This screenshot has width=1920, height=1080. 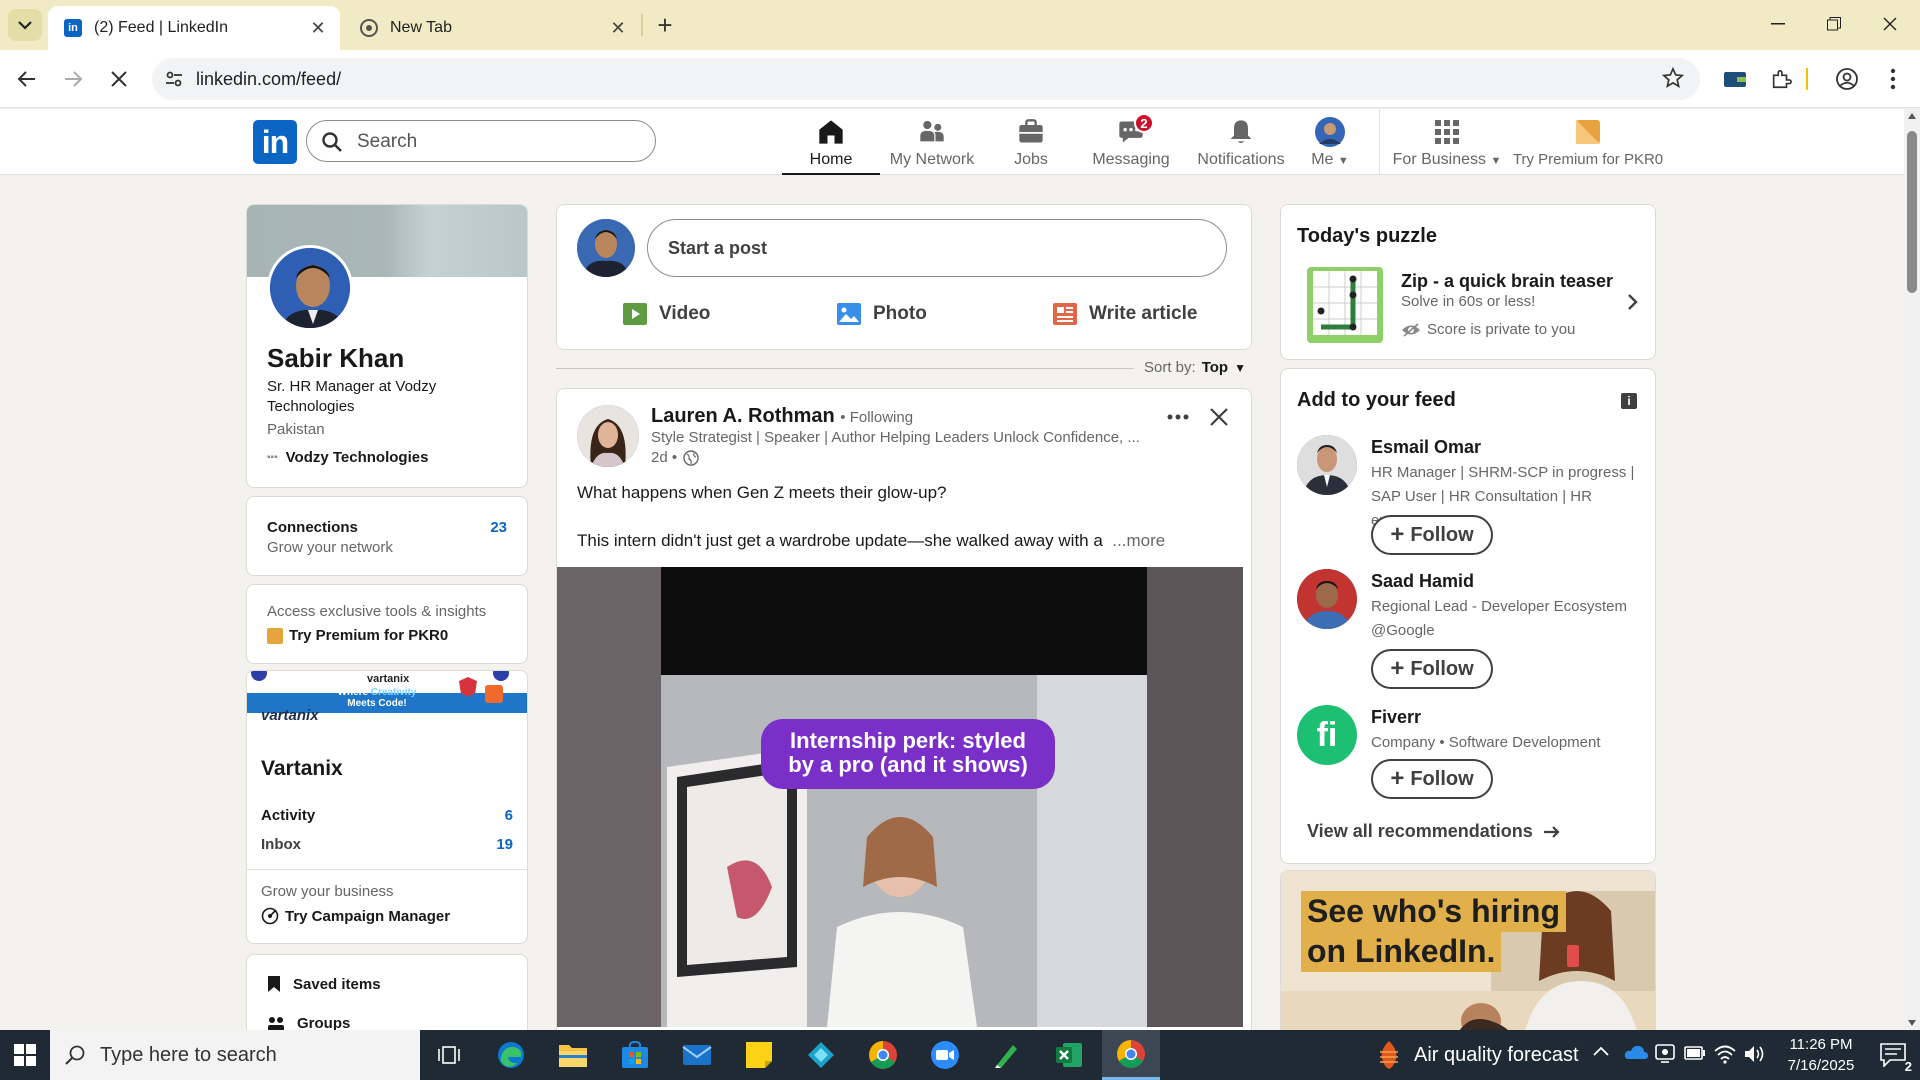 I want to click on search-input, so click(x=497, y=142).